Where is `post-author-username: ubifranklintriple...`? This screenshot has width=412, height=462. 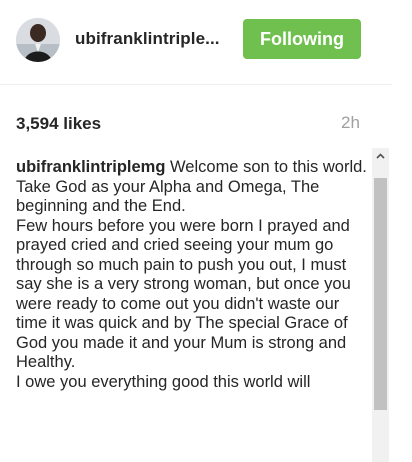 post-author-username: ubifranklintriple... is located at coordinates (147, 39).